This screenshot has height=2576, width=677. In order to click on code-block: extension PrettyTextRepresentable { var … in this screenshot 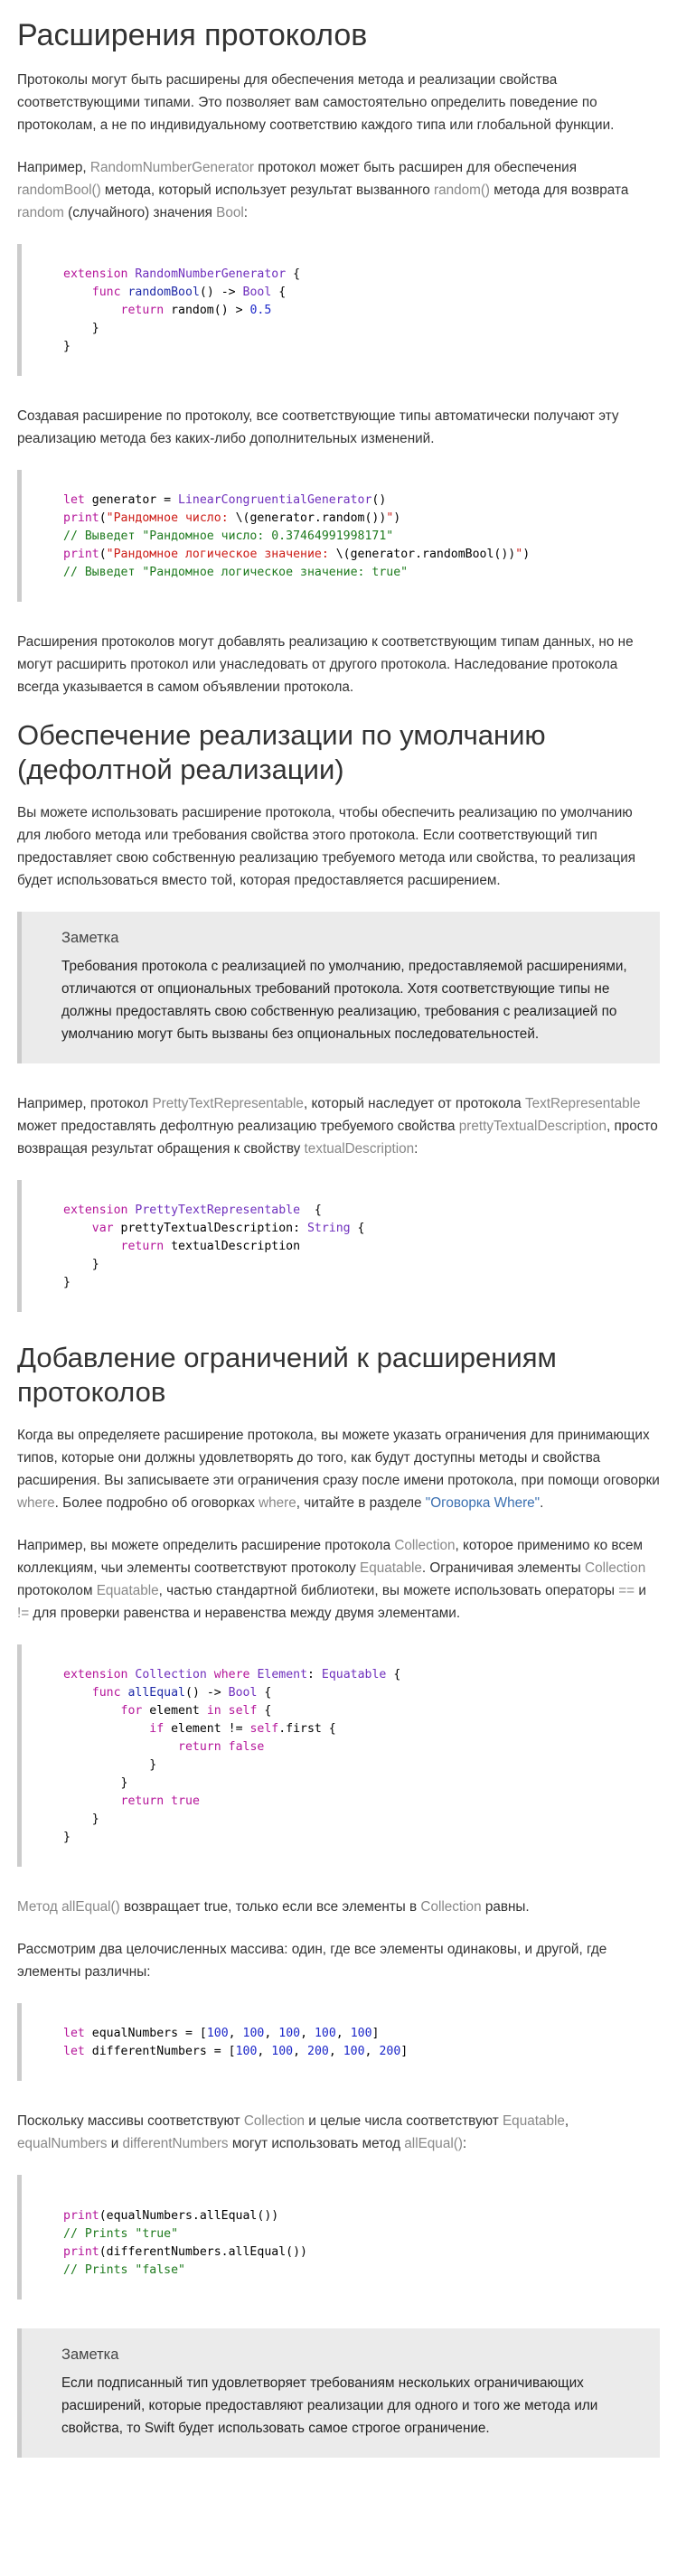, I will do `click(338, 1246)`.